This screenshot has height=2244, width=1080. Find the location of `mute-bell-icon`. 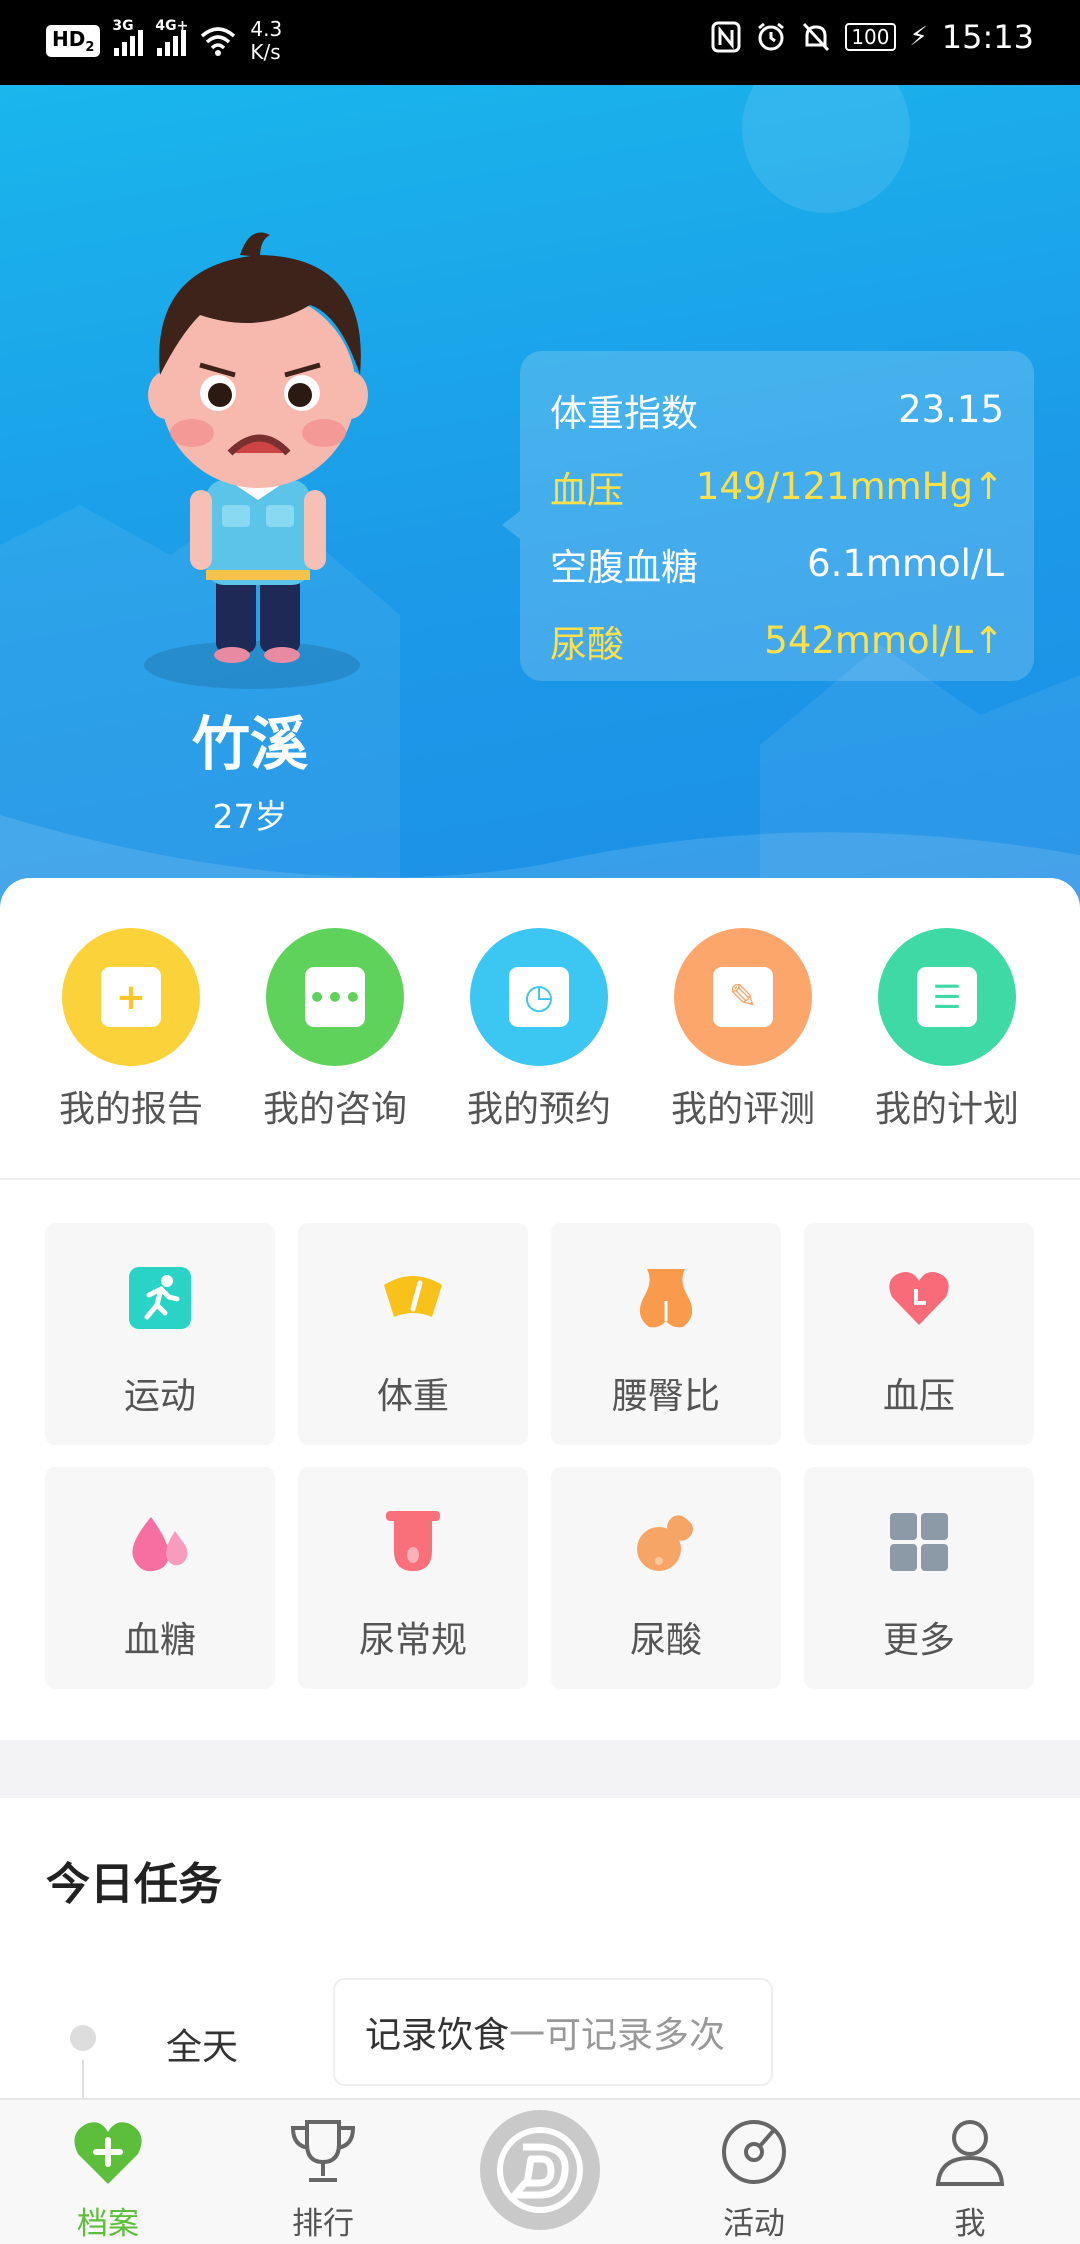

mute-bell-icon is located at coordinates (816, 37).